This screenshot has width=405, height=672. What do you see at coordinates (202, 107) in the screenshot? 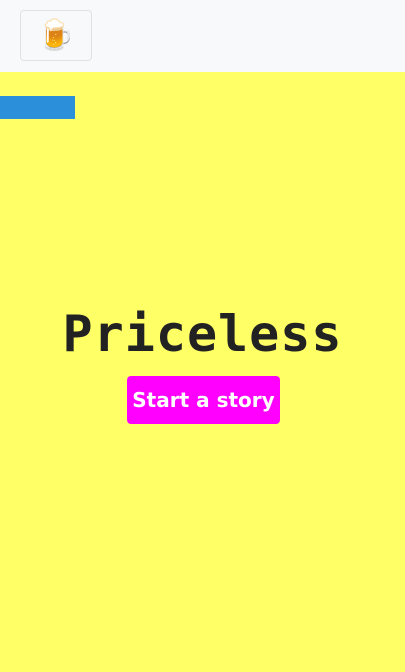
I see `progress-bar` at bounding box center [202, 107].